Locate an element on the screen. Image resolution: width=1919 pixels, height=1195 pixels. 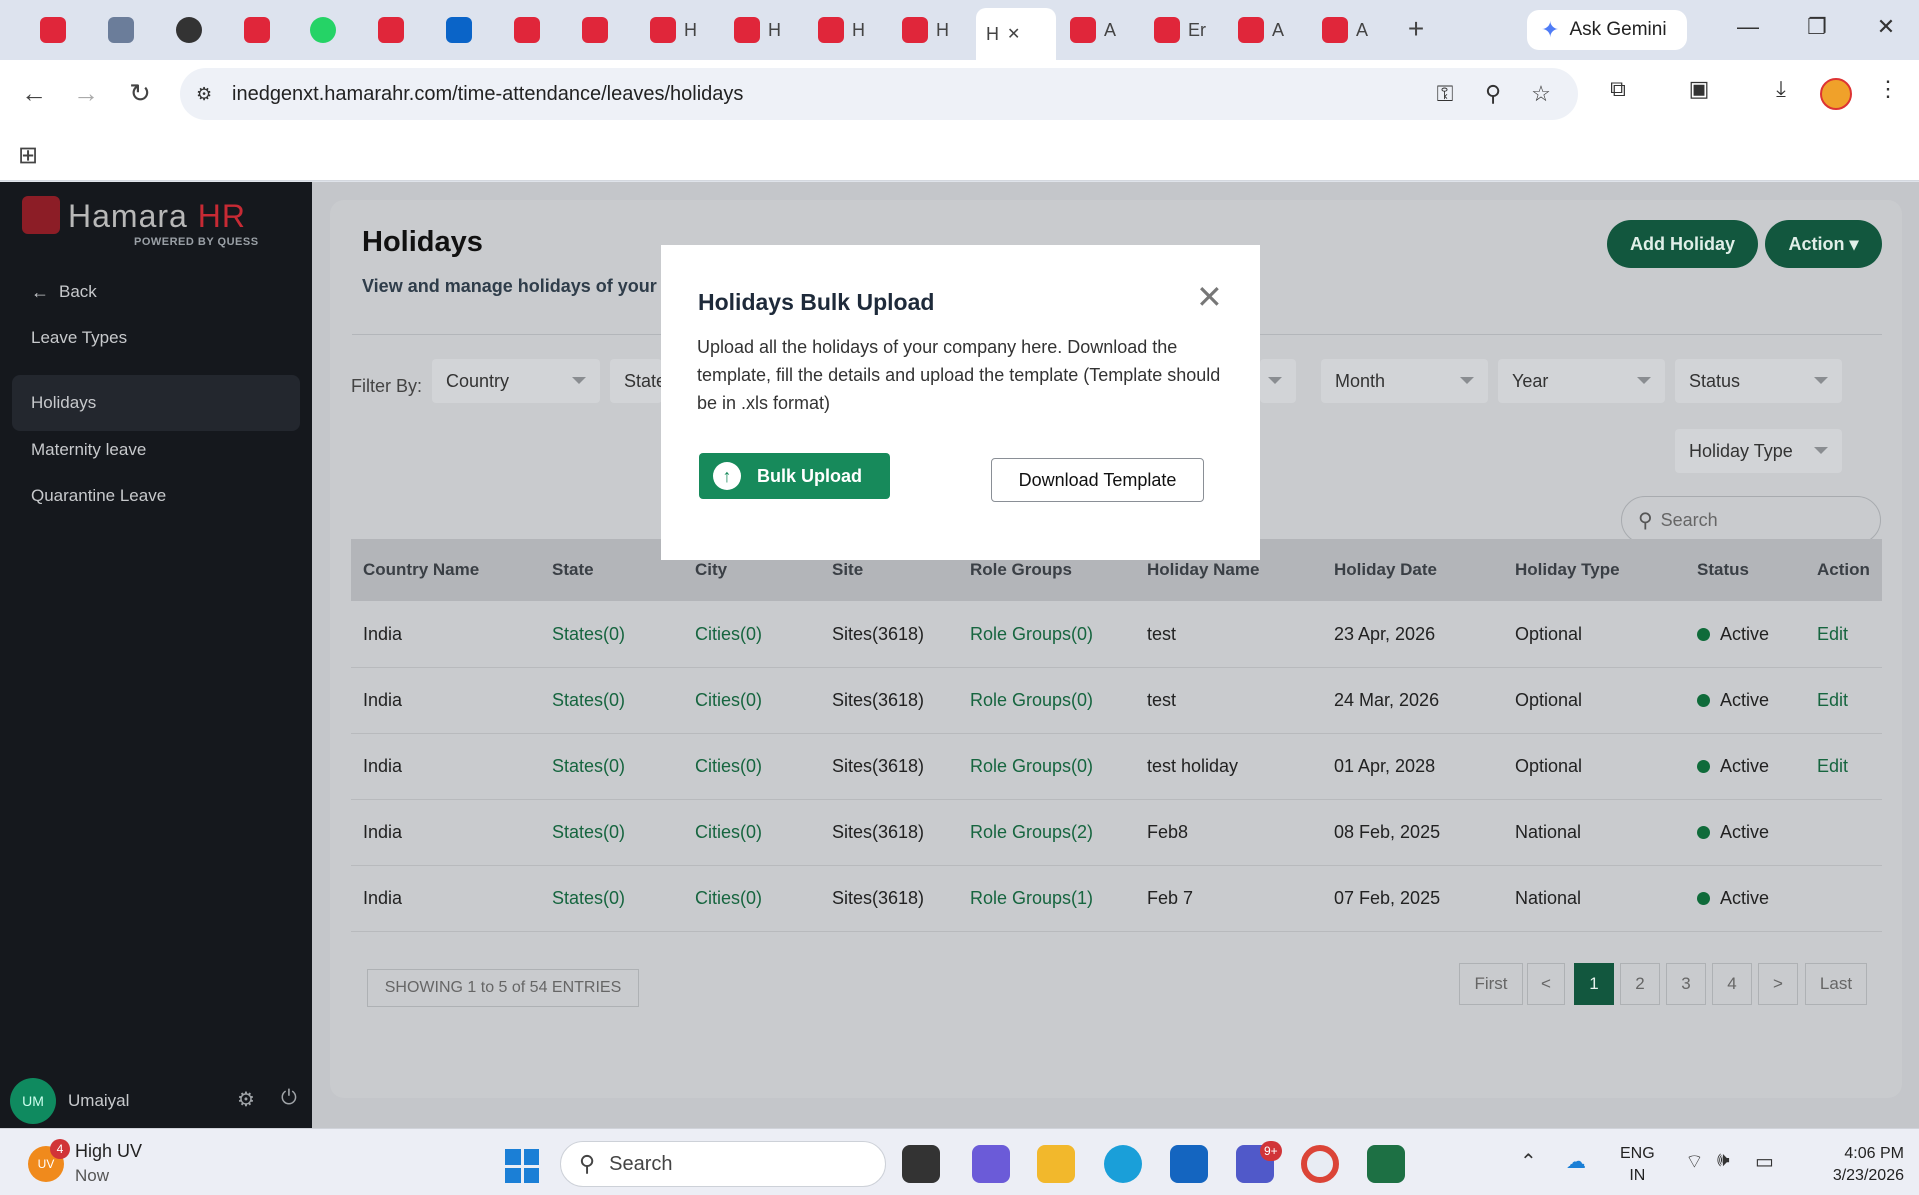
year-filter: Year is located at coordinates (1581, 381).